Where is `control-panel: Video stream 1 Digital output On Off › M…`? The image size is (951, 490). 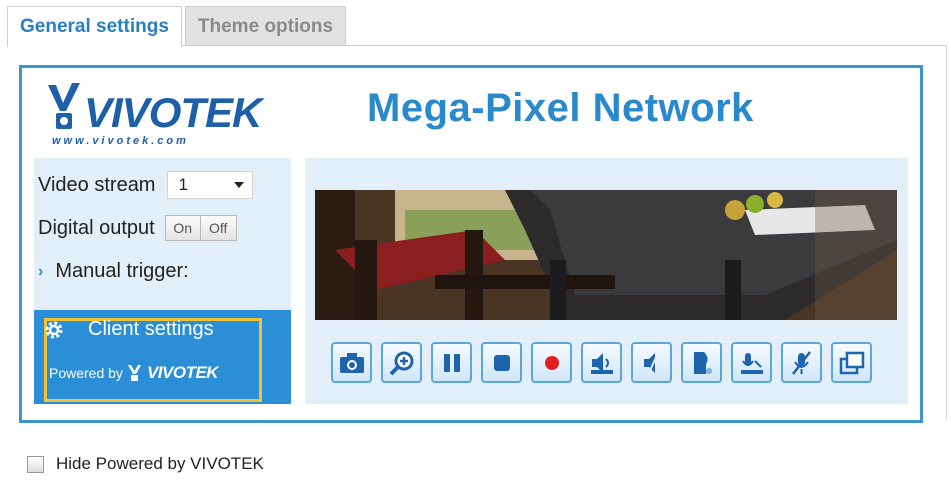
control-panel: Video stream 1 Digital output On Off › M… is located at coordinates (162, 281).